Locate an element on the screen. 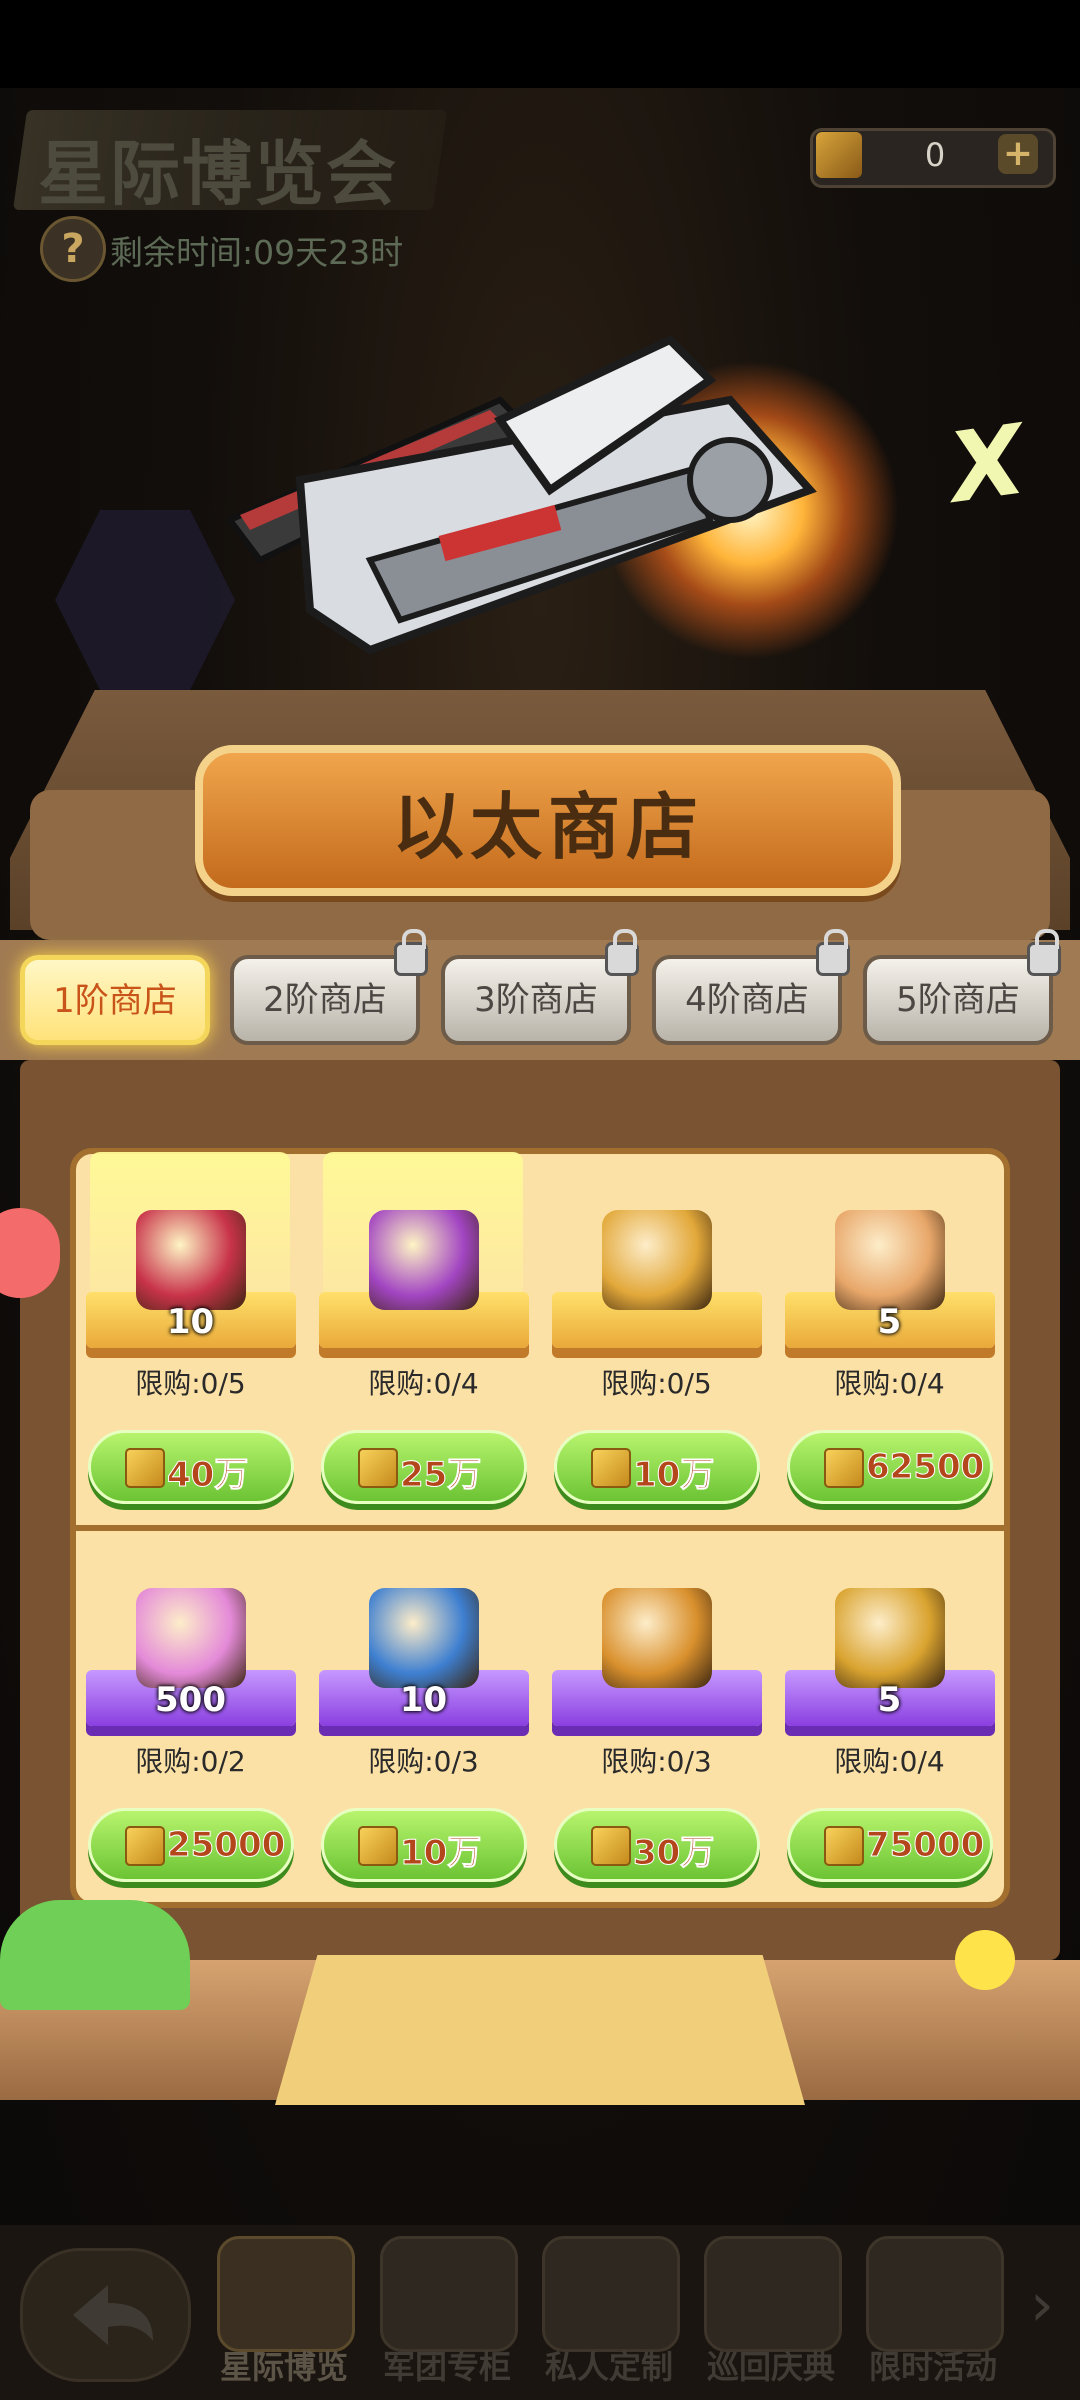 The image size is (1080, 2400). bush-decoration is located at coordinates (95, 1955).